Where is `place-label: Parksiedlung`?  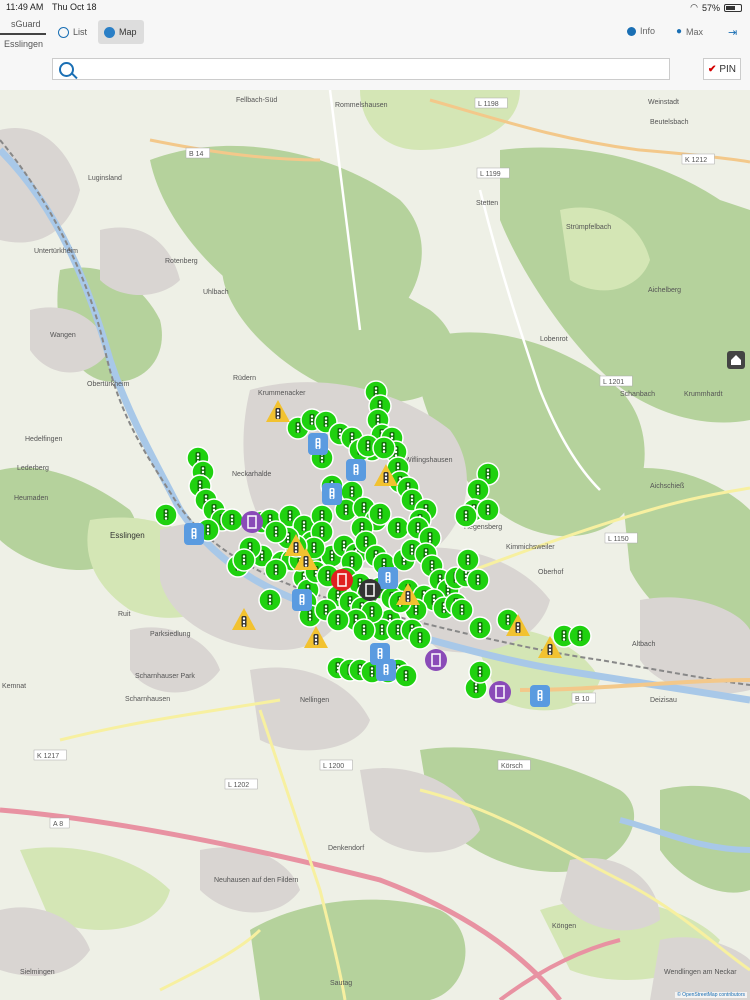 place-label: Parksiedlung is located at coordinates (170, 634).